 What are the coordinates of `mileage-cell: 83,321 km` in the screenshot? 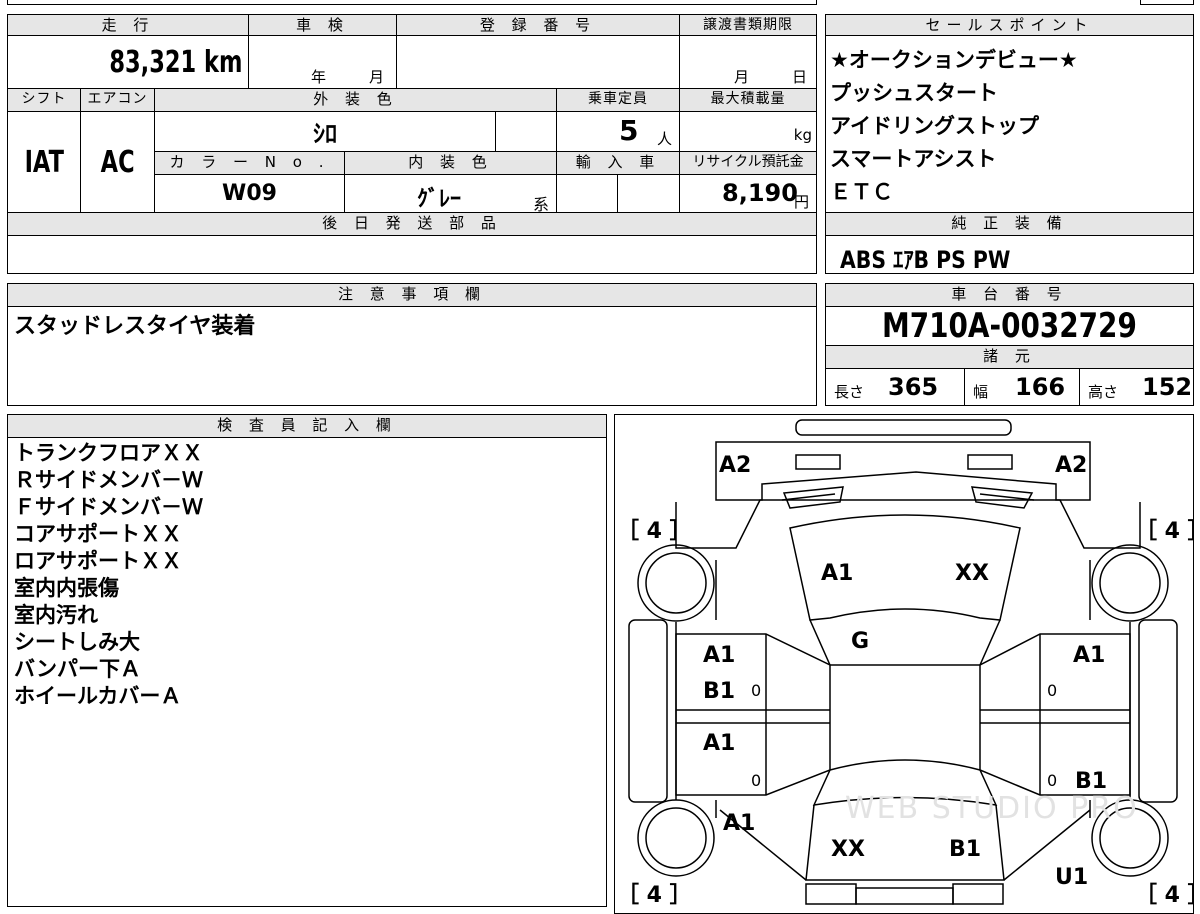 It's located at (128, 62).